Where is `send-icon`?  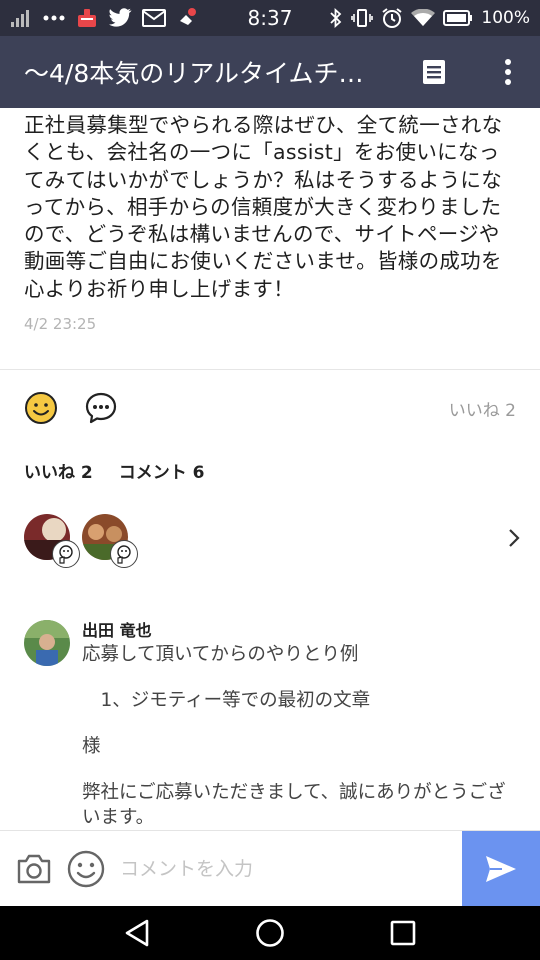
send-icon is located at coordinates (501, 869).